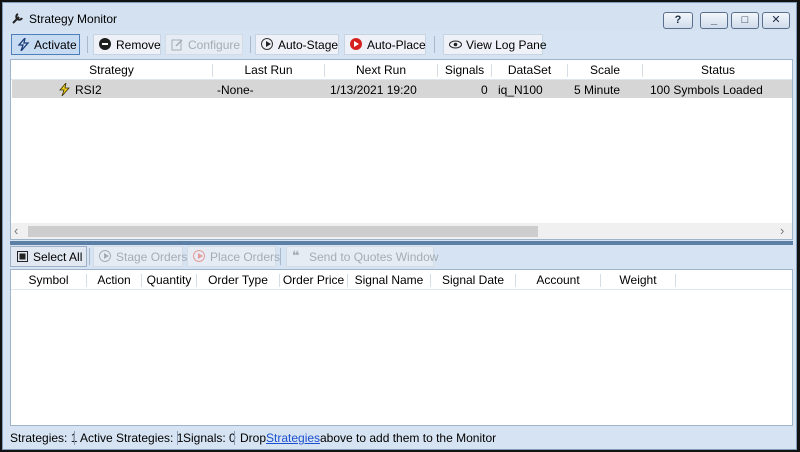 The height and width of the screenshot is (452, 800). What do you see at coordinates (268, 70) in the screenshot?
I see `column-header-last-run: Last Run` at bounding box center [268, 70].